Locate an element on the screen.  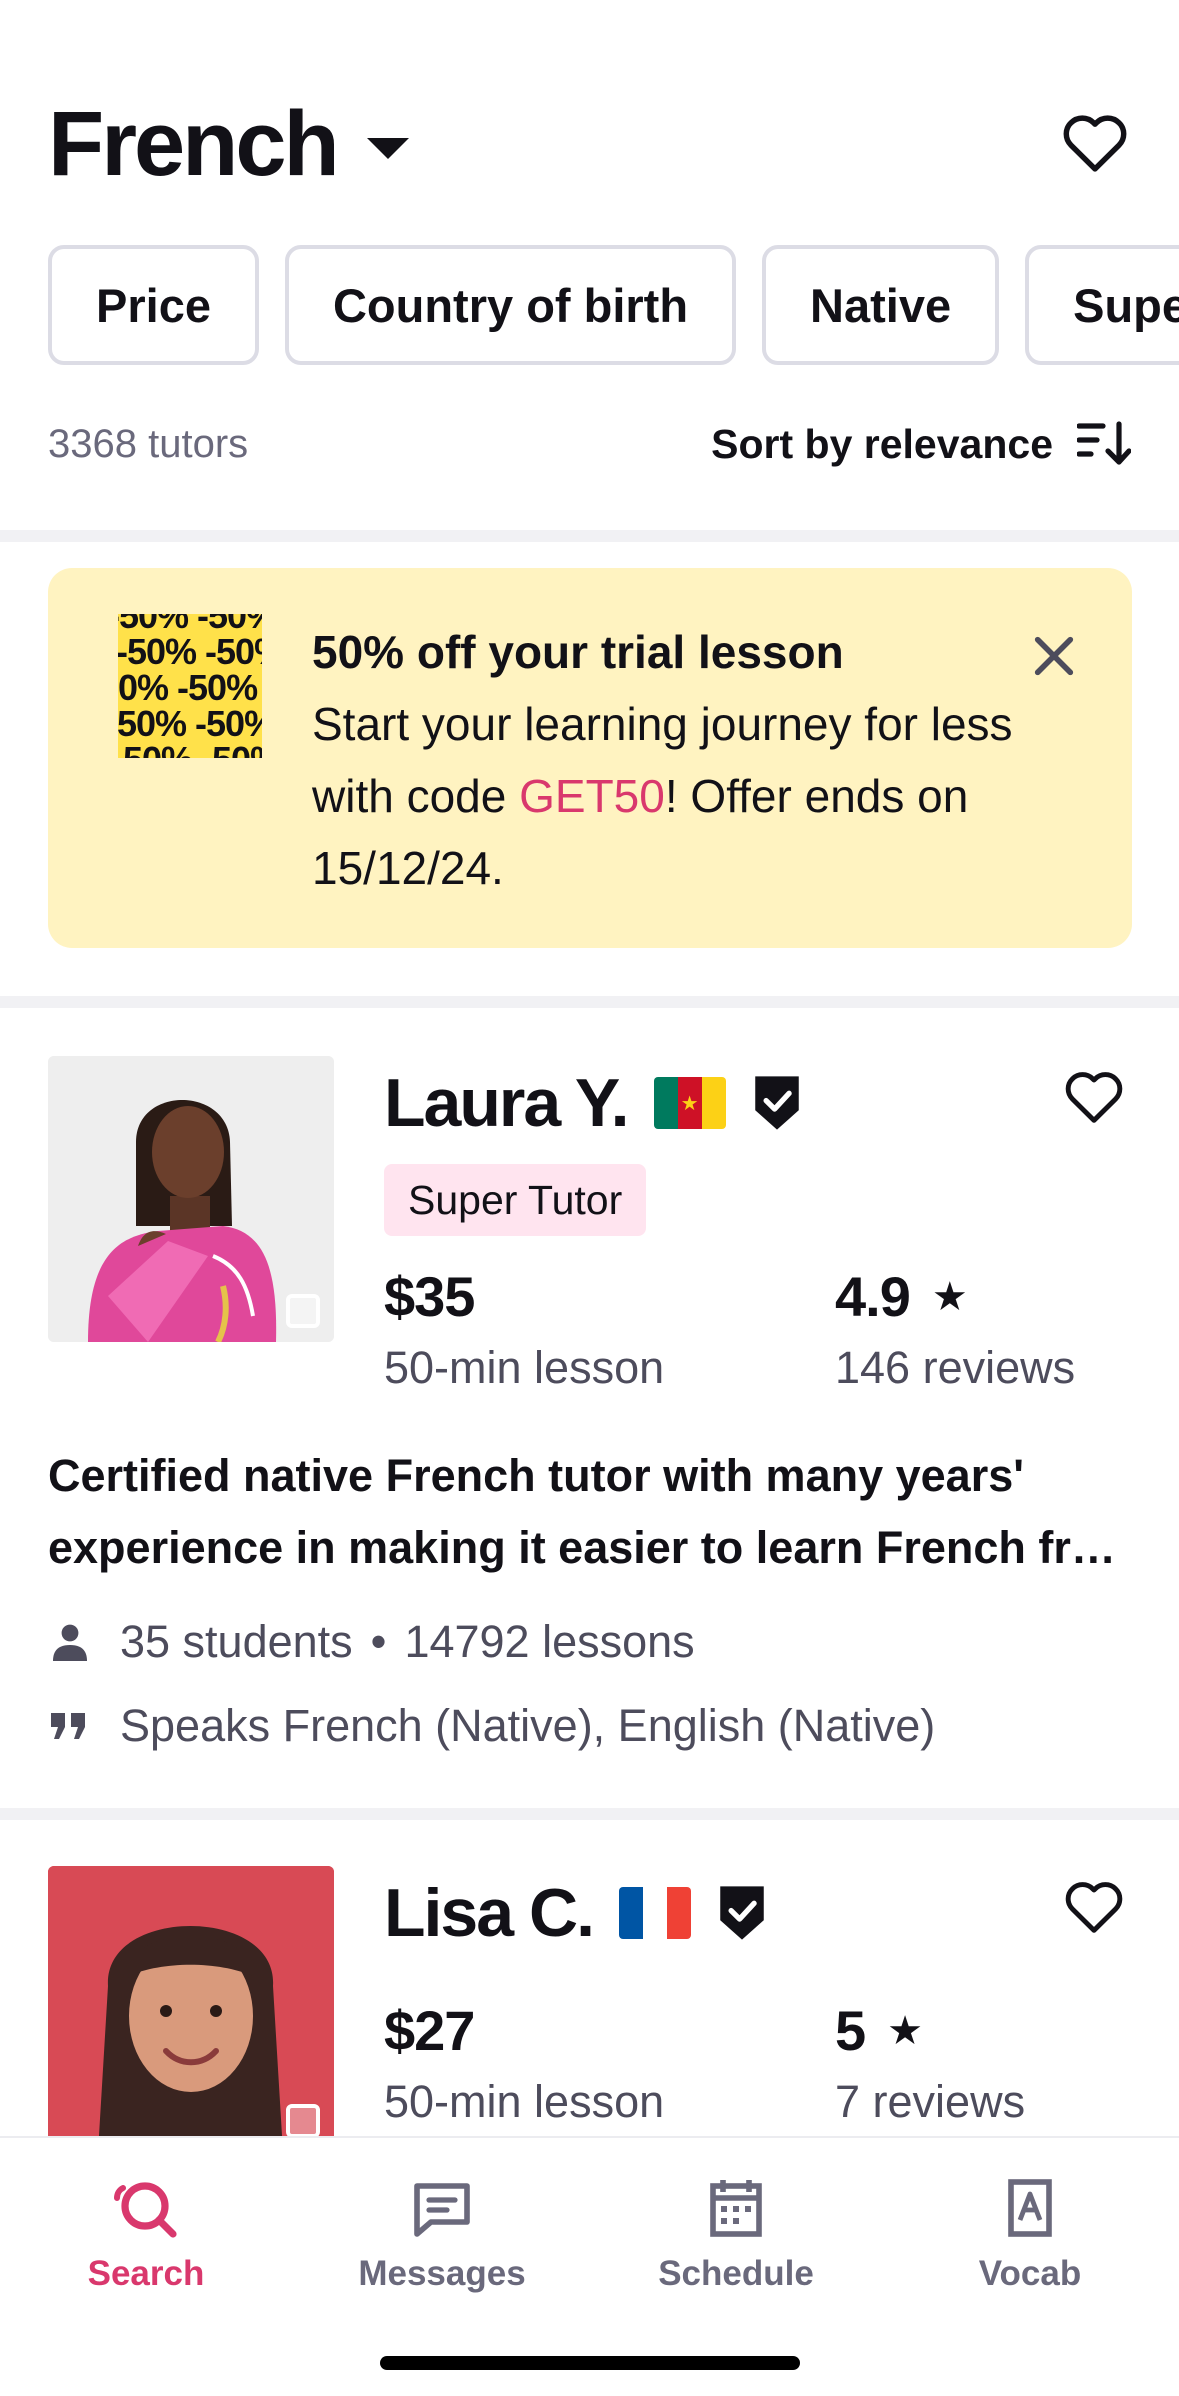
review-count: 7 reviews is located at coordinates (930, 2101).